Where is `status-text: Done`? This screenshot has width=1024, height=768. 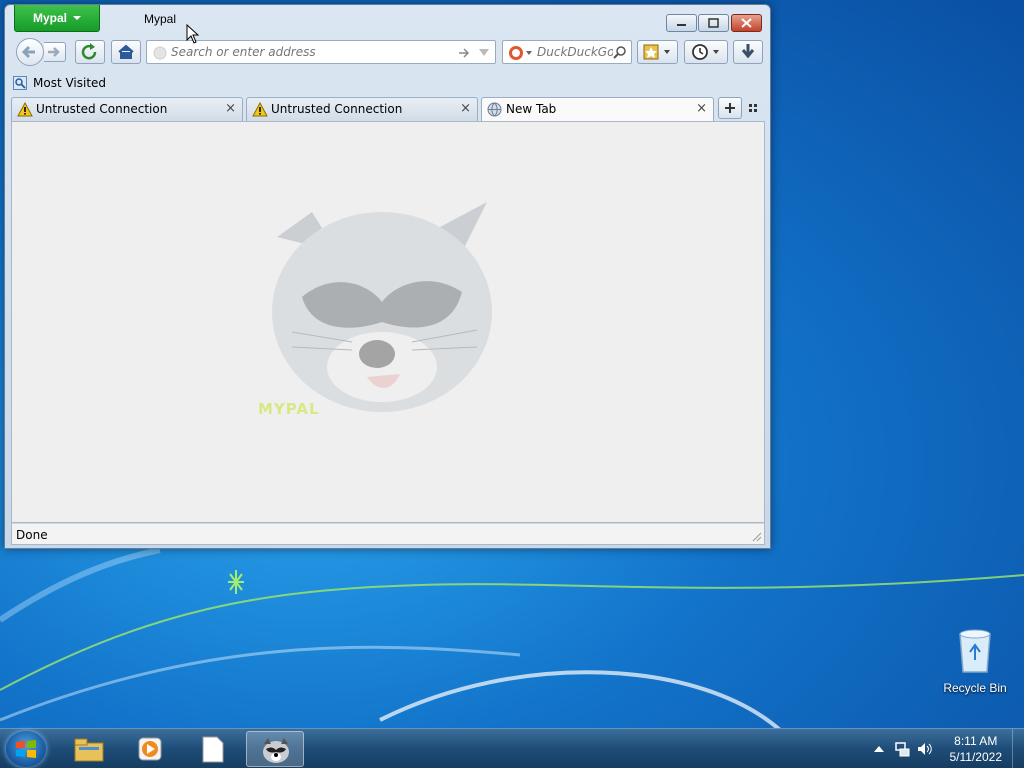 status-text: Done is located at coordinates (32, 535).